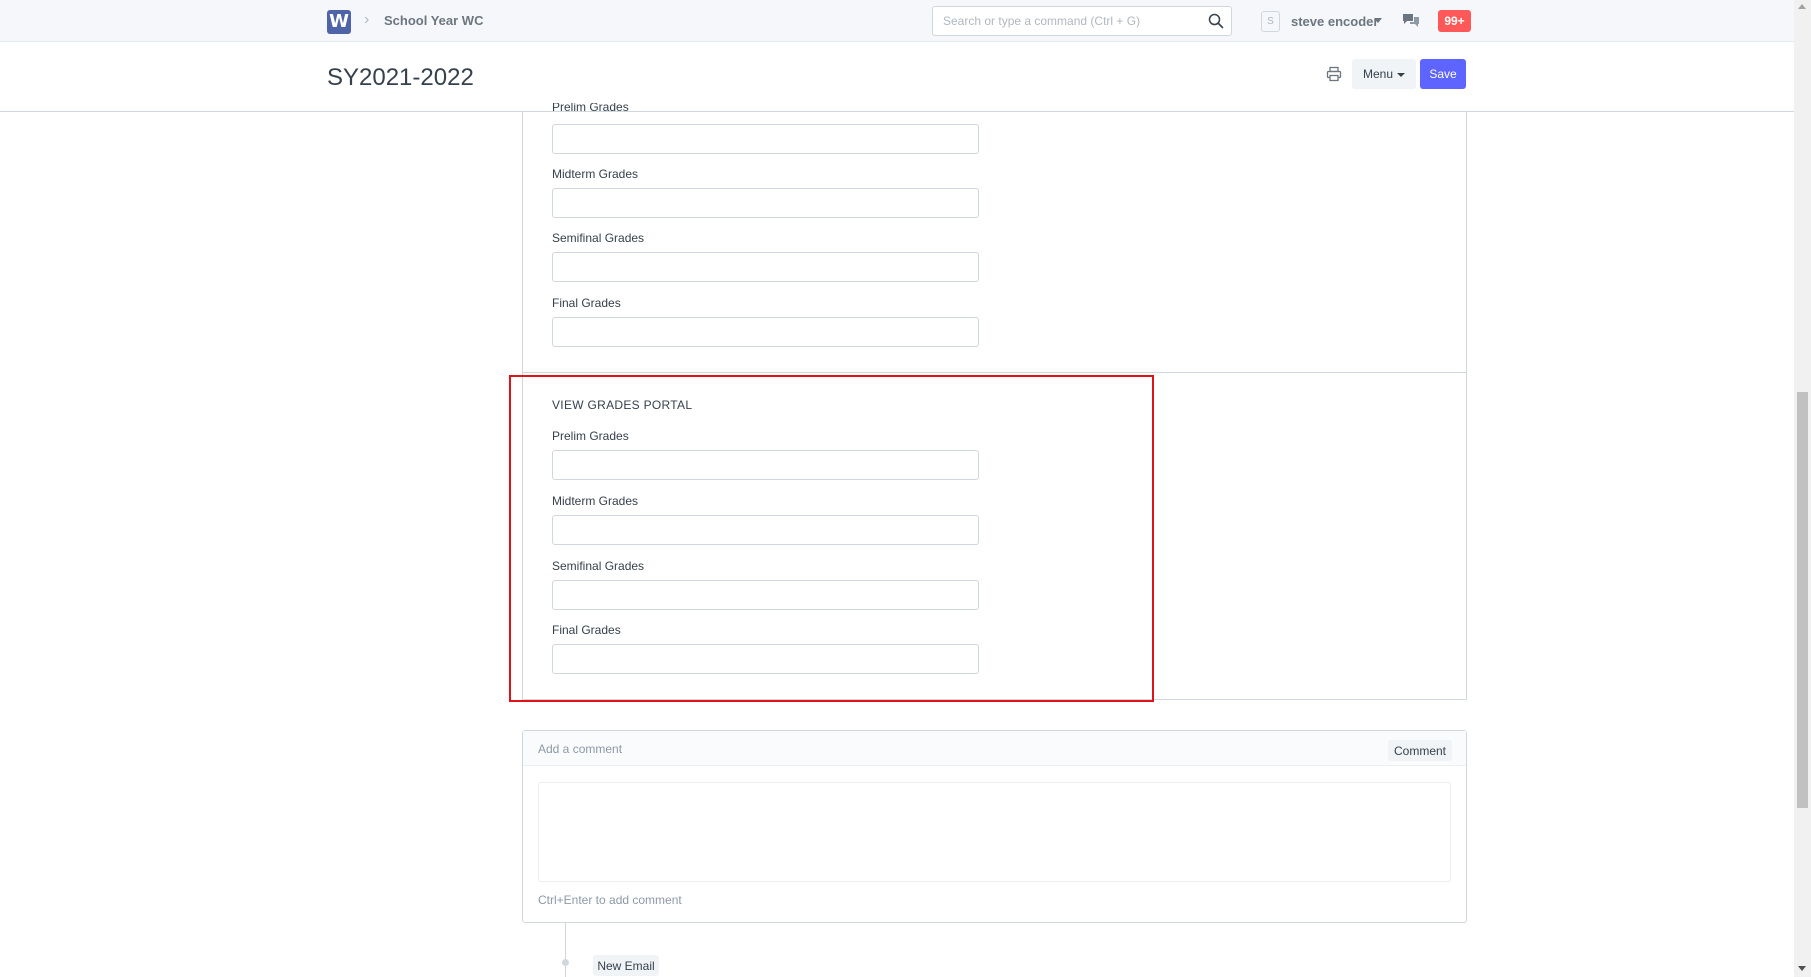 This screenshot has width=1811, height=977. What do you see at coordinates (595, 501) in the screenshot?
I see `field-label-portal-midterm-grades: Midterm Grades` at bounding box center [595, 501].